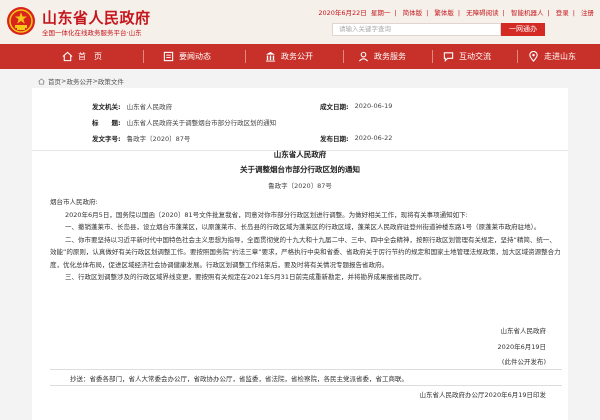 The width and height of the screenshot is (600, 420). I want to click on link-robot: 智能机器人, so click(527, 13).